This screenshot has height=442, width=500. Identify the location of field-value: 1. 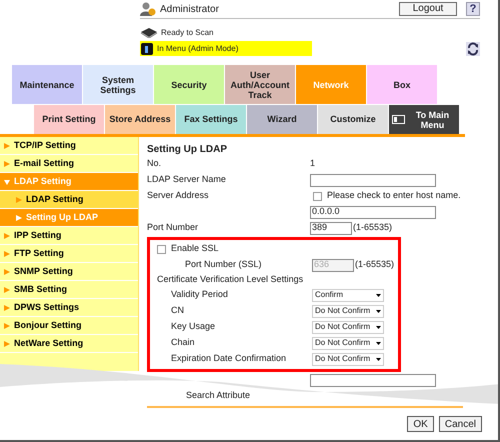
(313, 163).